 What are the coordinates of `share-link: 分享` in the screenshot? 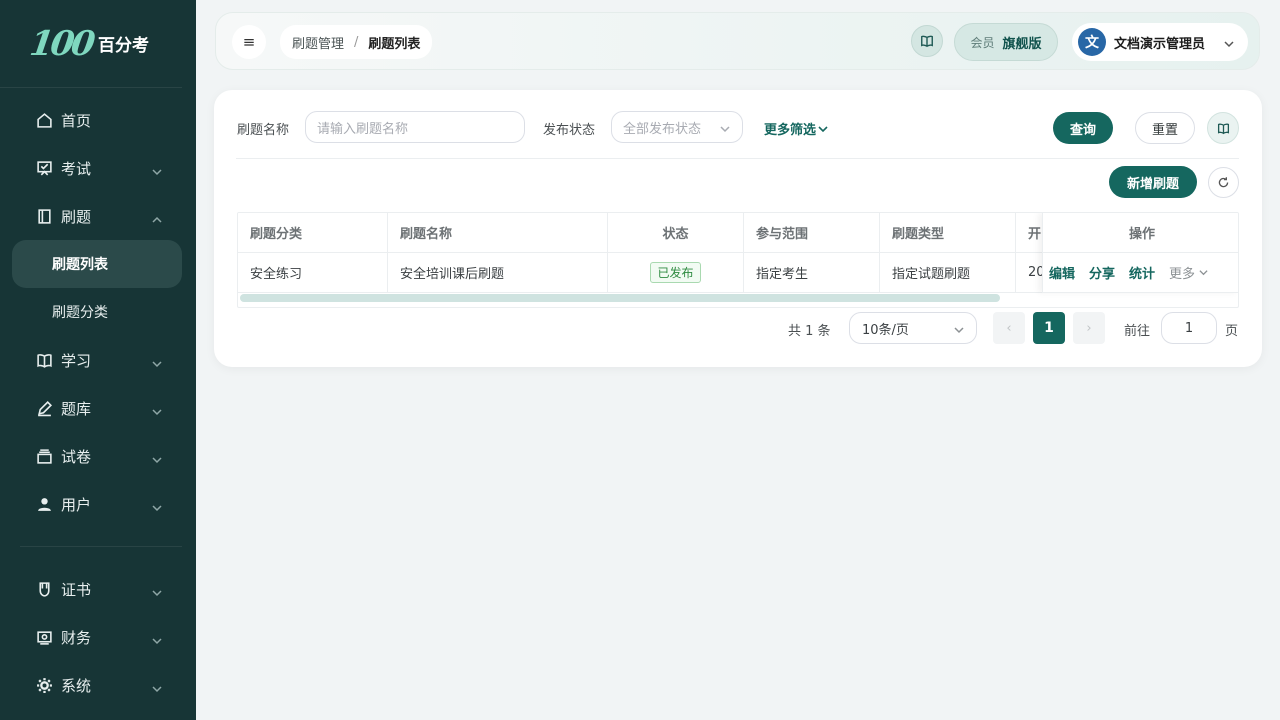 It's located at (1102, 272).